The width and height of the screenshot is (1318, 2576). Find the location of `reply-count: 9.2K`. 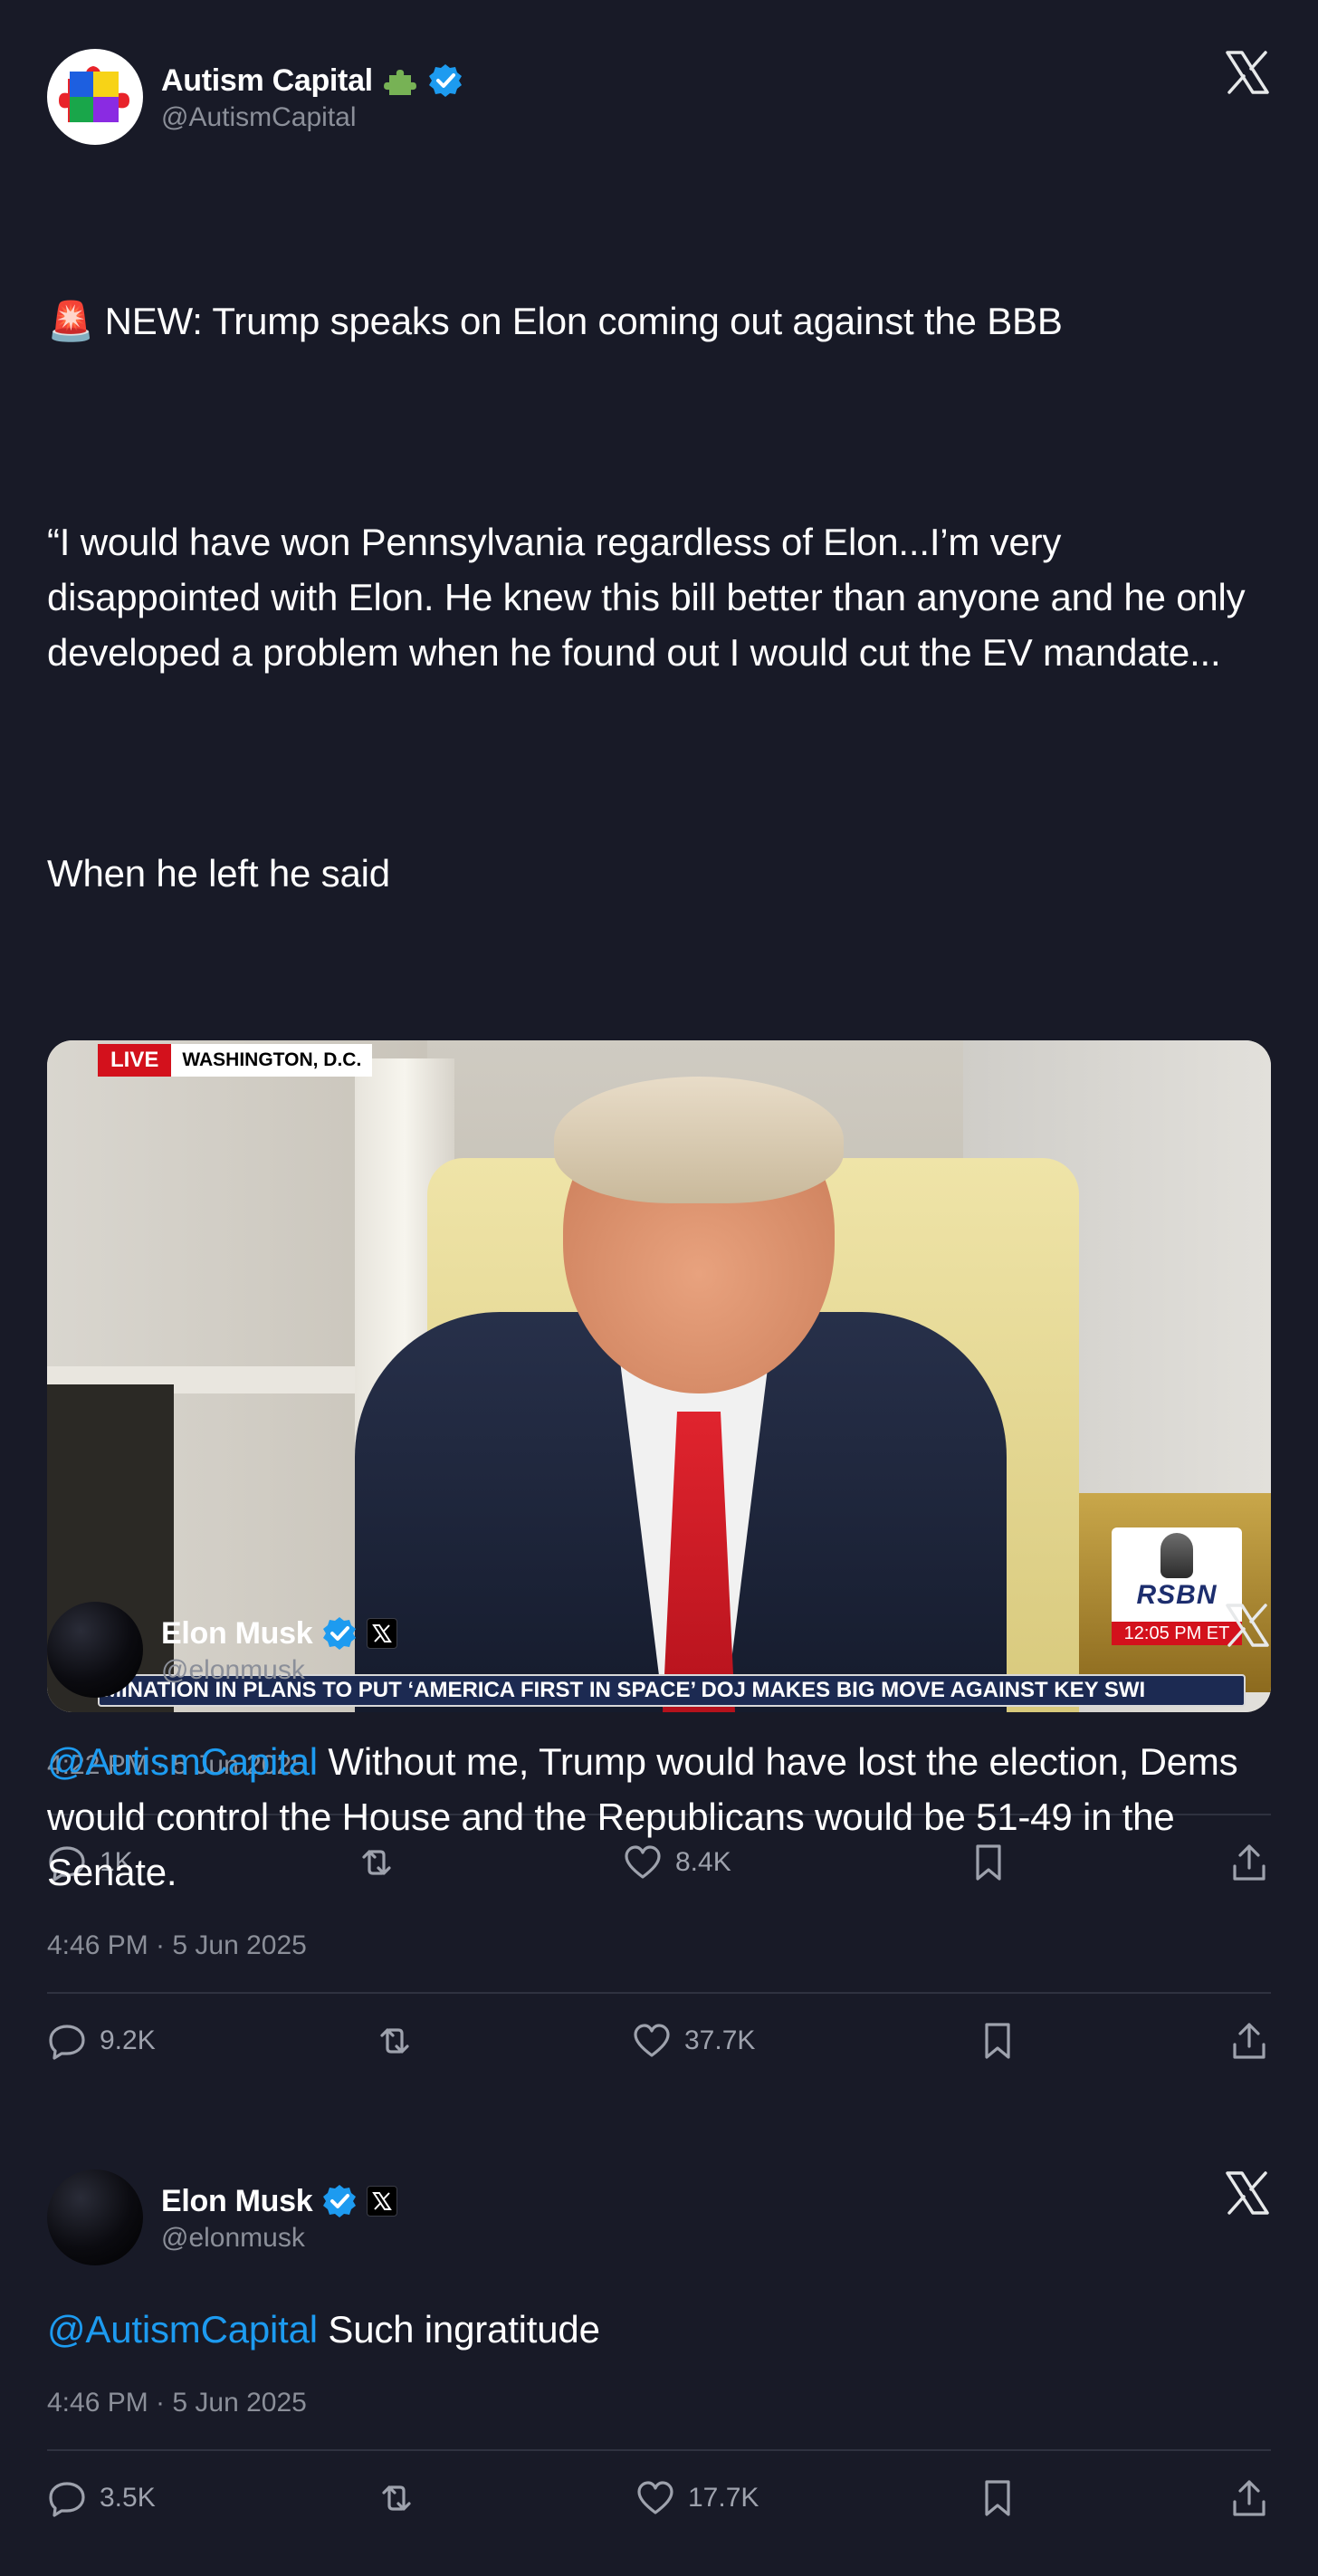

reply-count: 9.2K is located at coordinates (128, 2040).